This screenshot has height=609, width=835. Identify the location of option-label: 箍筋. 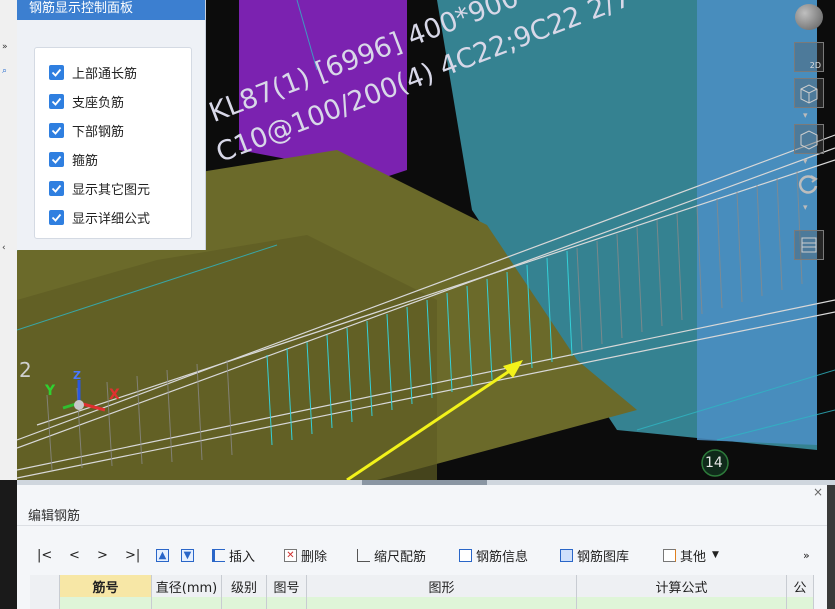
(85, 161).